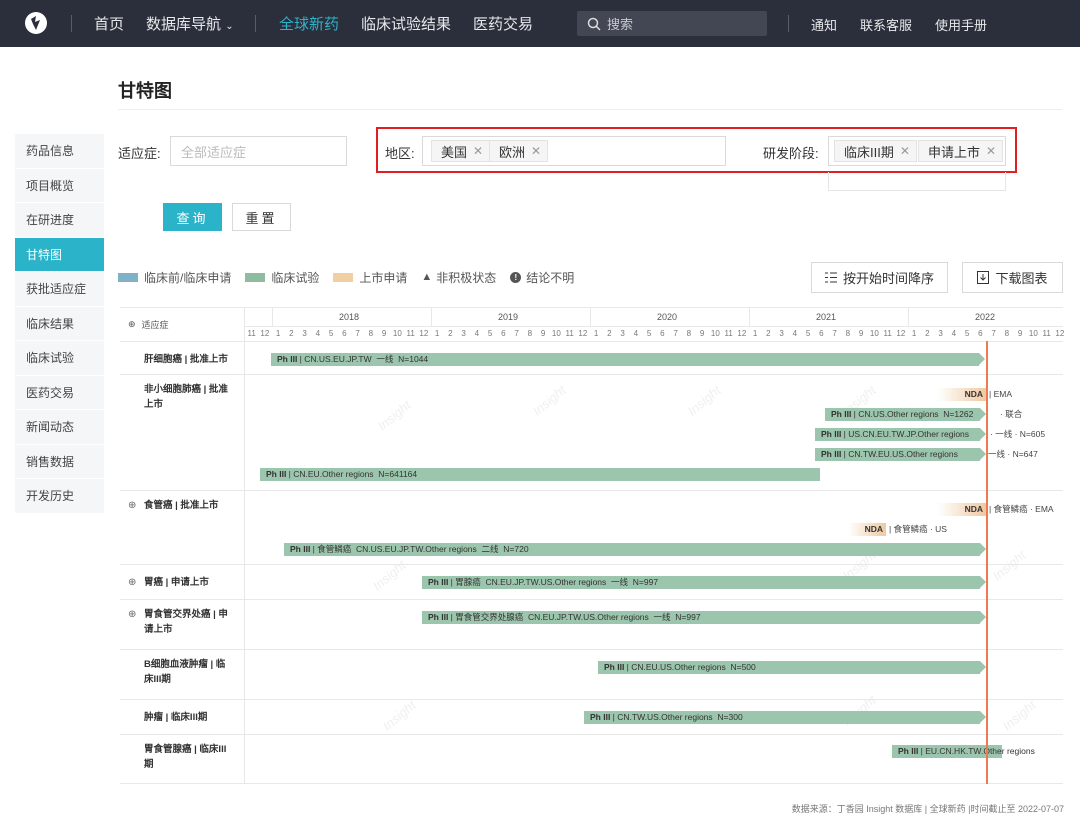  What do you see at coordinates (897, 454) in the screenshot?
I see `gantt-bar: Ph III | CN.TW.EU.US.Other regions` at bounding box center [897, 454].